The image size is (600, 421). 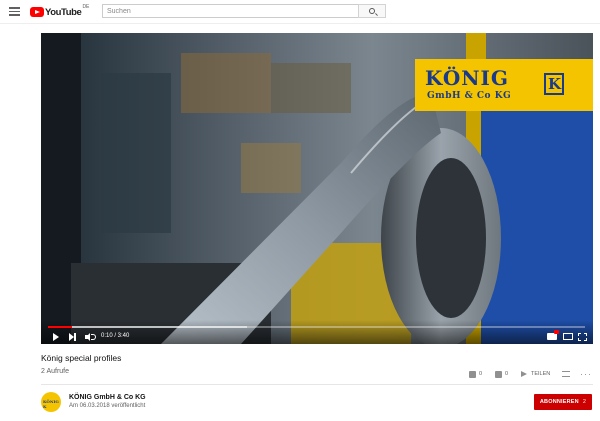 I want to click on share-label: TEILEN, so click(x=541, y=374).